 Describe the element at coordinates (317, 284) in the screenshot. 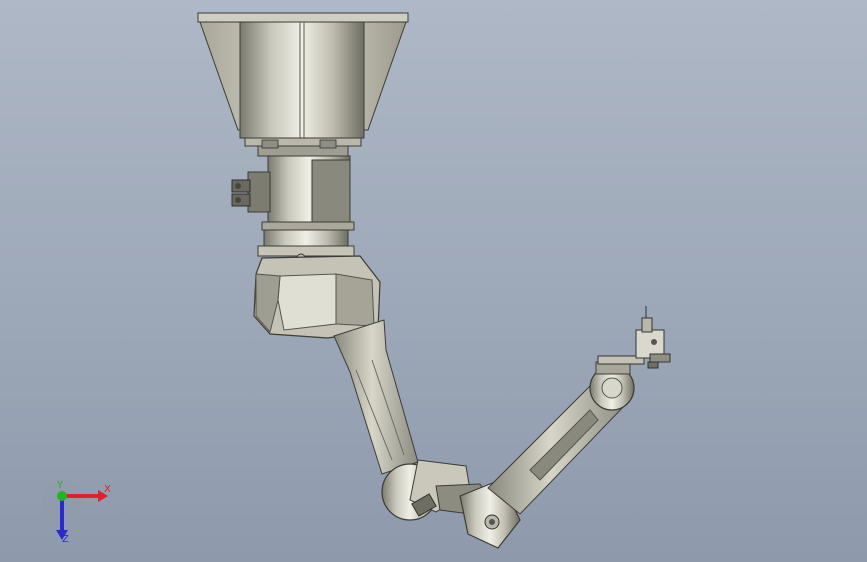

I see `shoulder-joint` at that location.